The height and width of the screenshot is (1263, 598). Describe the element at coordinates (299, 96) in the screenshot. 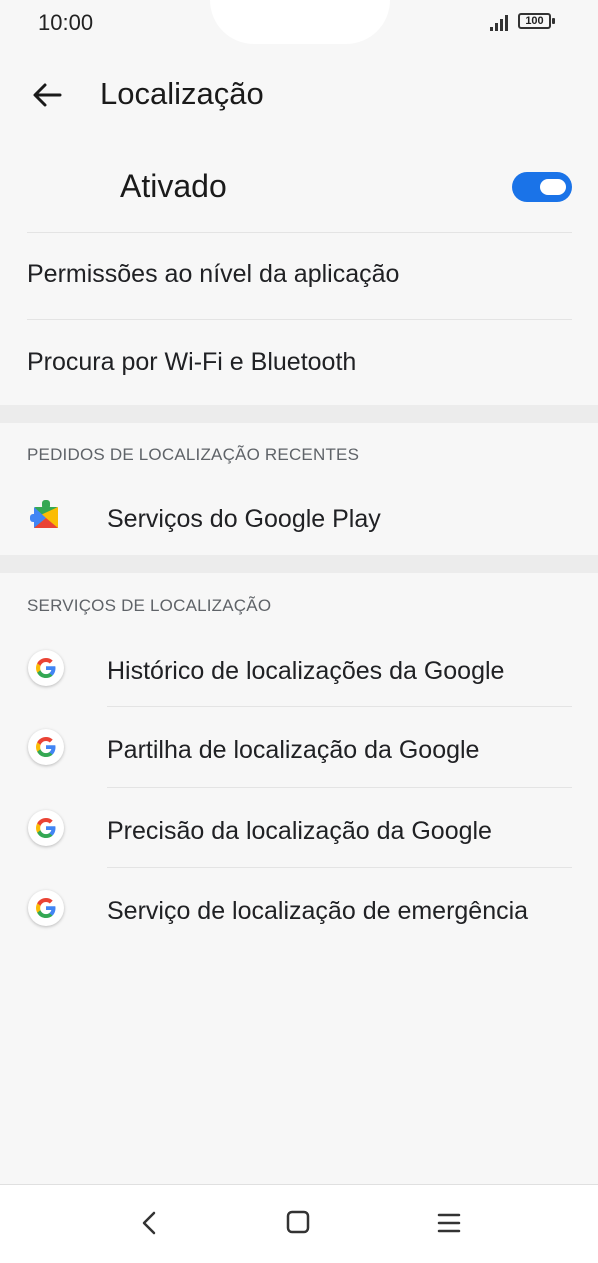

I see `app-bar: Localização` at that location.